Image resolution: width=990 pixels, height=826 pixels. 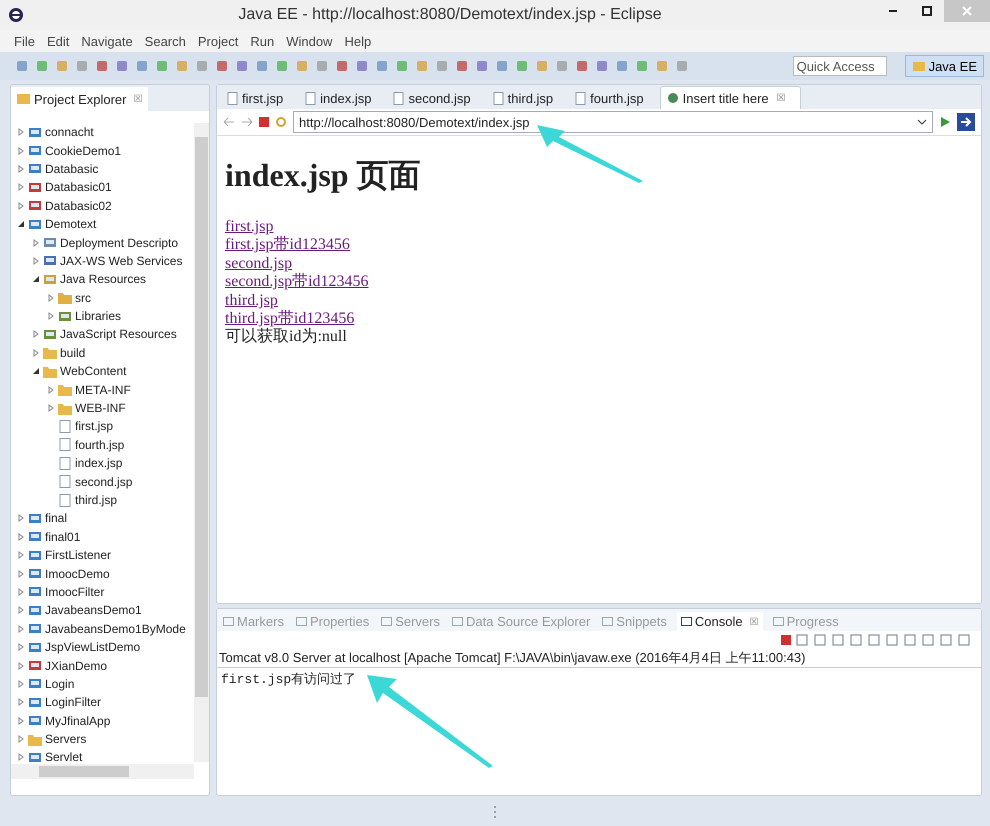 What do you see at coordinates (102, 518) in the screenshot?
I see `tree-item: final` at bounding box center [102, 518].